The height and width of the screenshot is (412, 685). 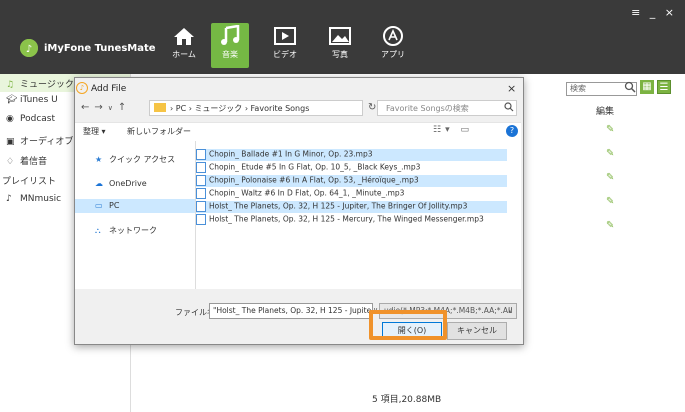 I want to click on app-icon, so click(x=393, y=36).